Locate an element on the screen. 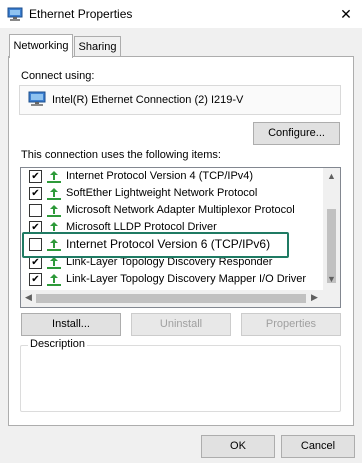 Image resolution: width=362 pixels, height=463 pixels. cancel-button: Cancel is located at coordinates (318, 446).